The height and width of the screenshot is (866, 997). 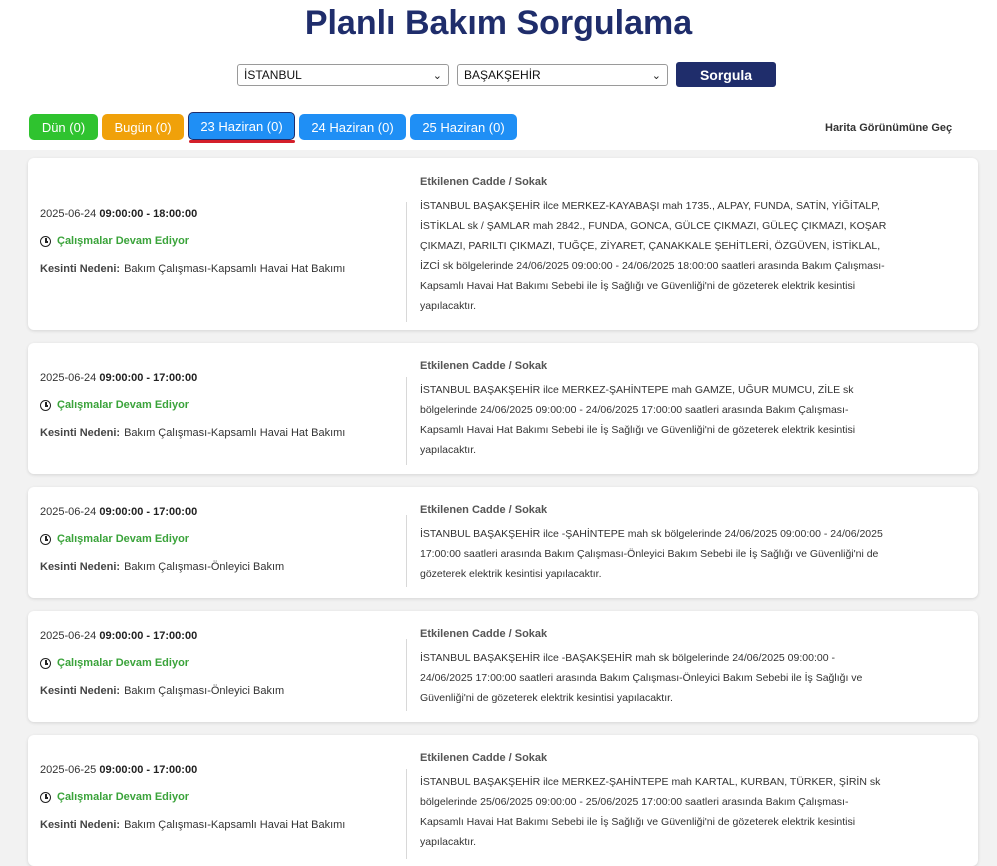 I want to click on tab-june-25: 25 Haziran (0), so click(x=463, y=127).